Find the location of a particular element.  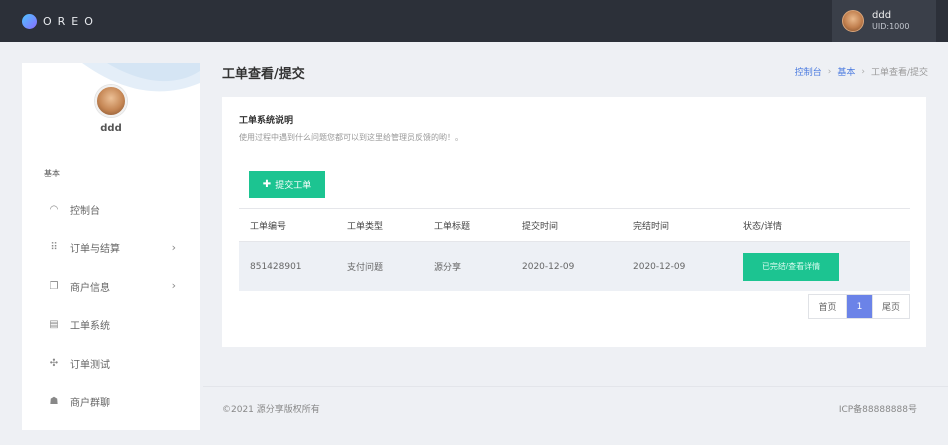

breadcrumb: 控制台 › 基本 › 工单查看/提交 is located at coordinates (861, 72).